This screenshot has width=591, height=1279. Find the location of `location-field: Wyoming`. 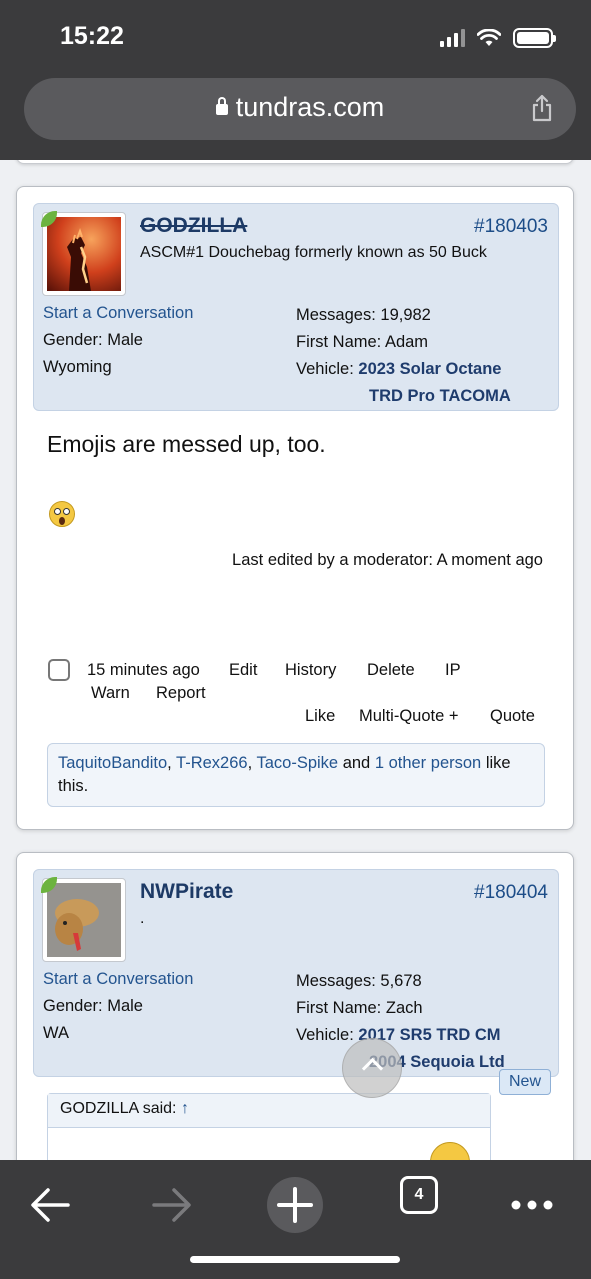

location-field: Wyoming is located at coordinates (77, 367).